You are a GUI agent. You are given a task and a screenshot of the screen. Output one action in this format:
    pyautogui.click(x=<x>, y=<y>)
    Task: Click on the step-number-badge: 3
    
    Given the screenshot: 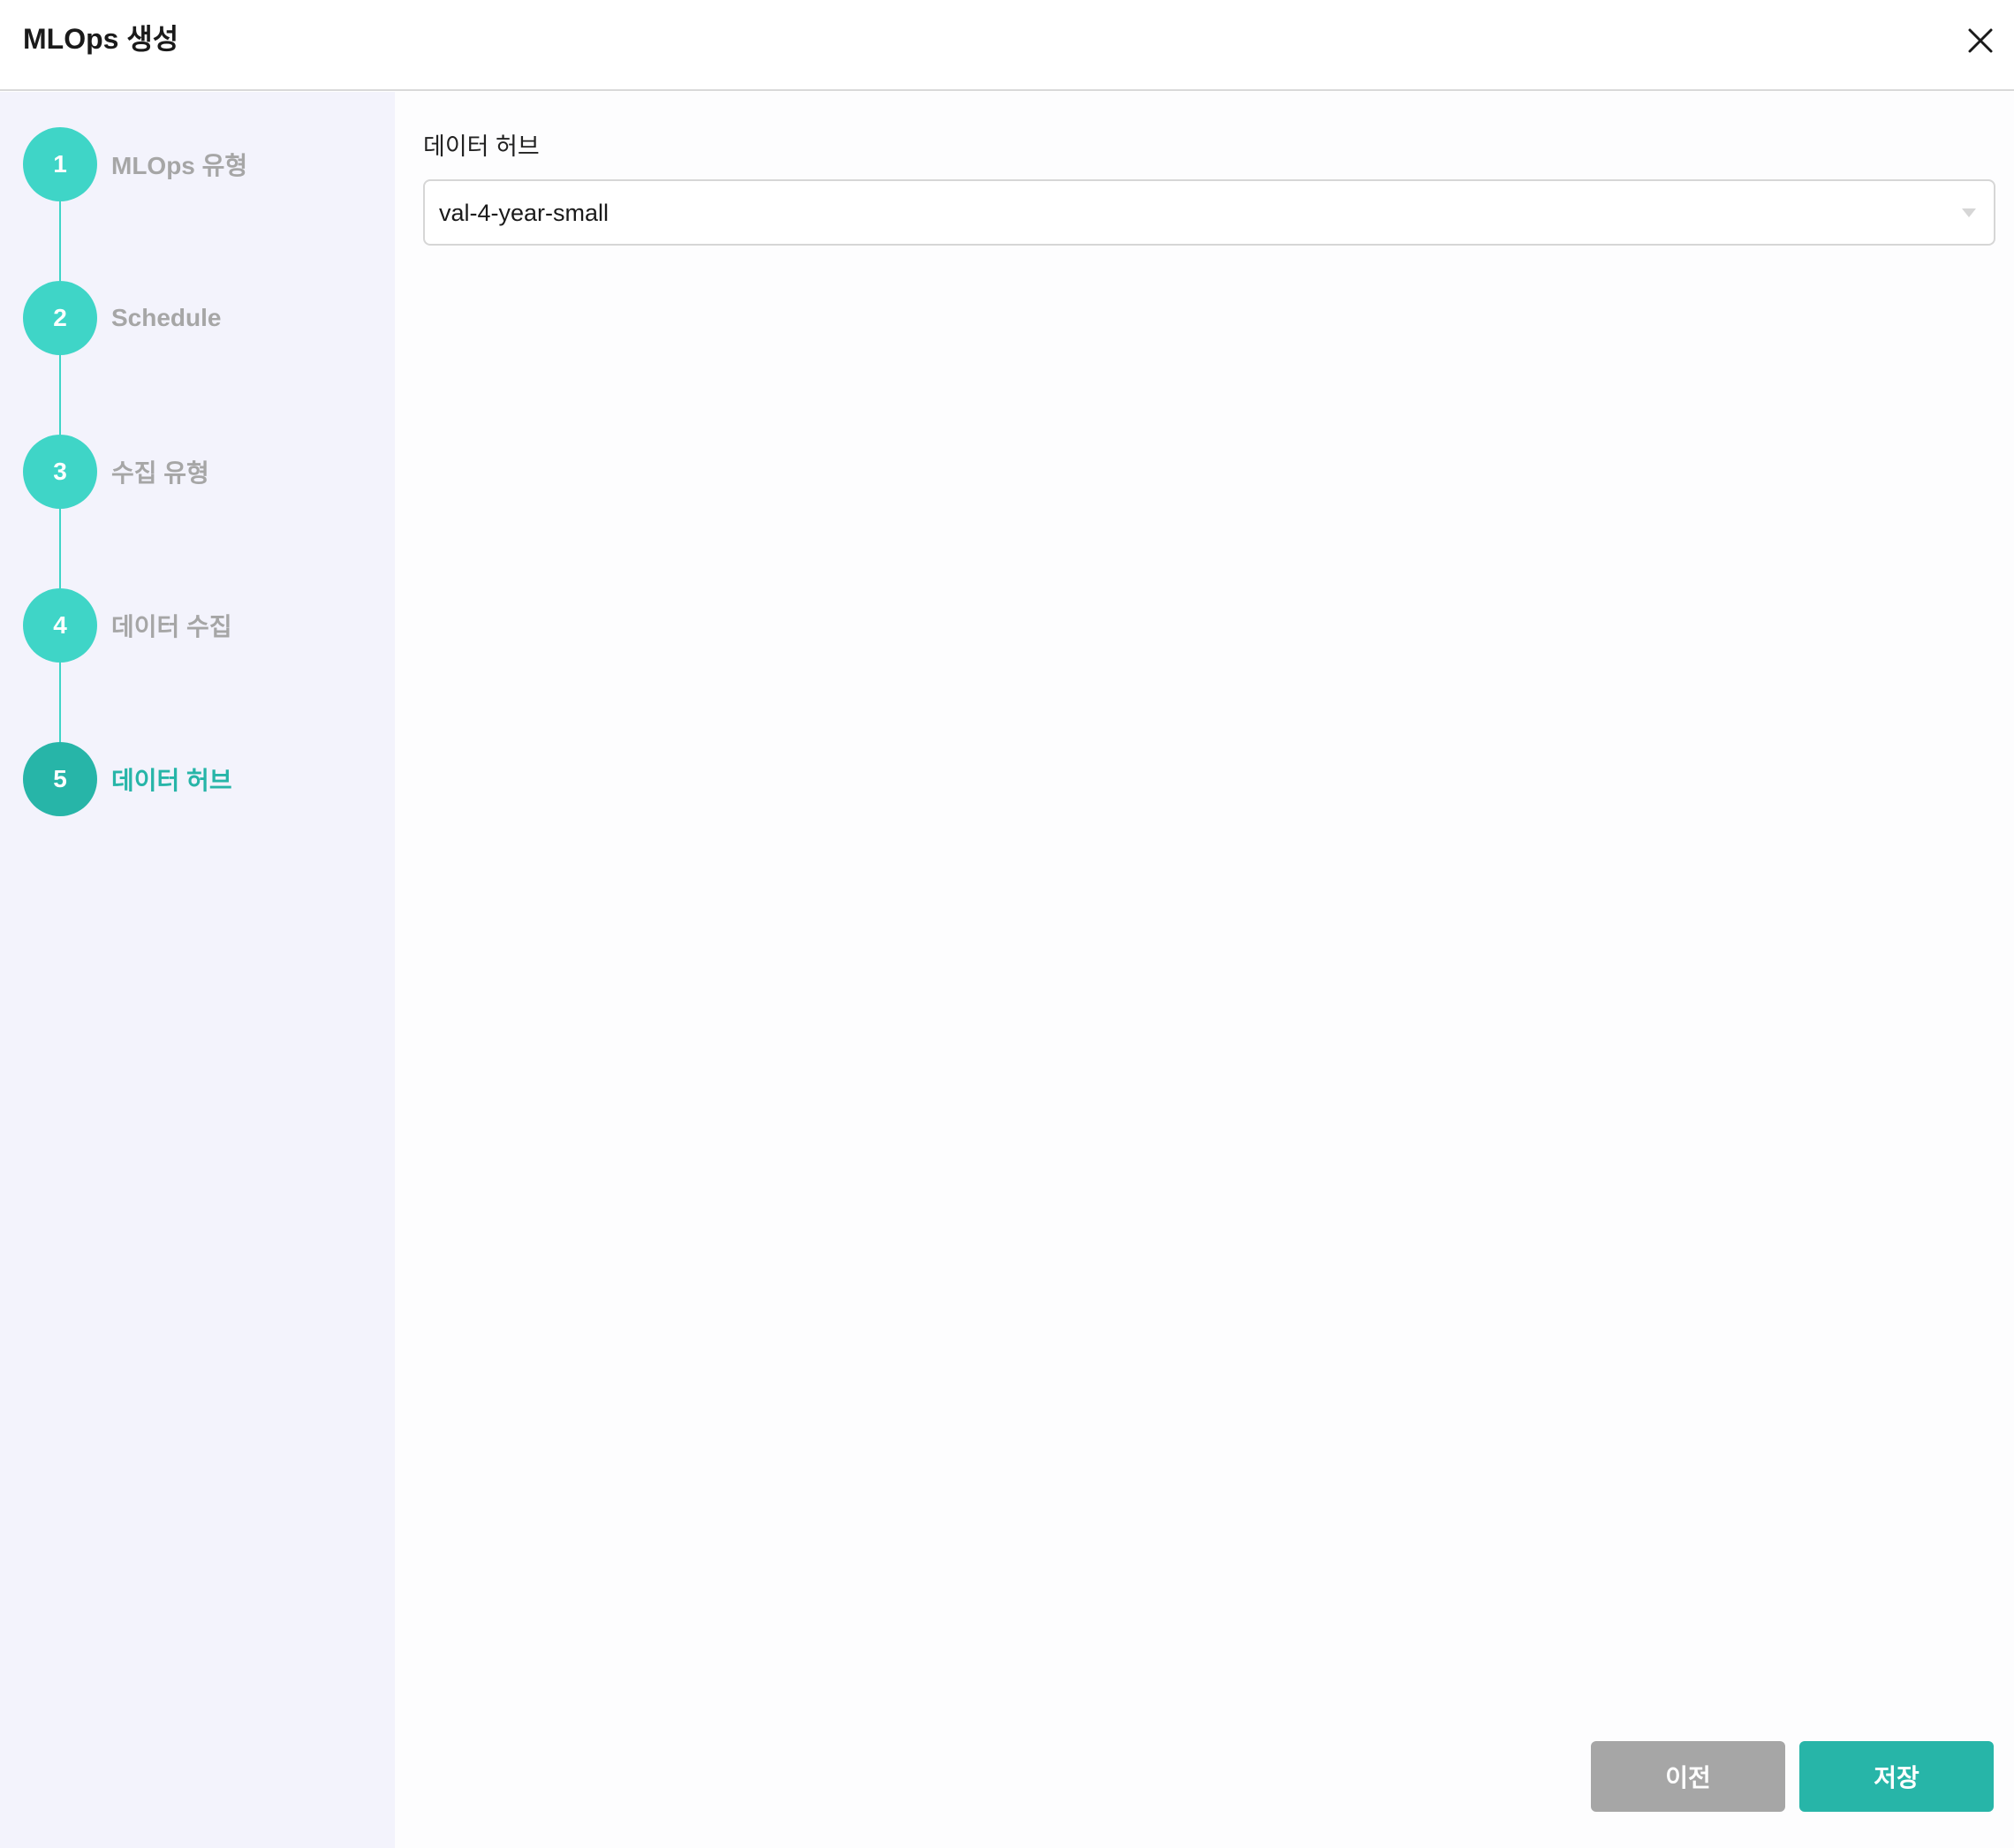 What is the action you would take?
    pyautogui.click(x=60, y=472)
    